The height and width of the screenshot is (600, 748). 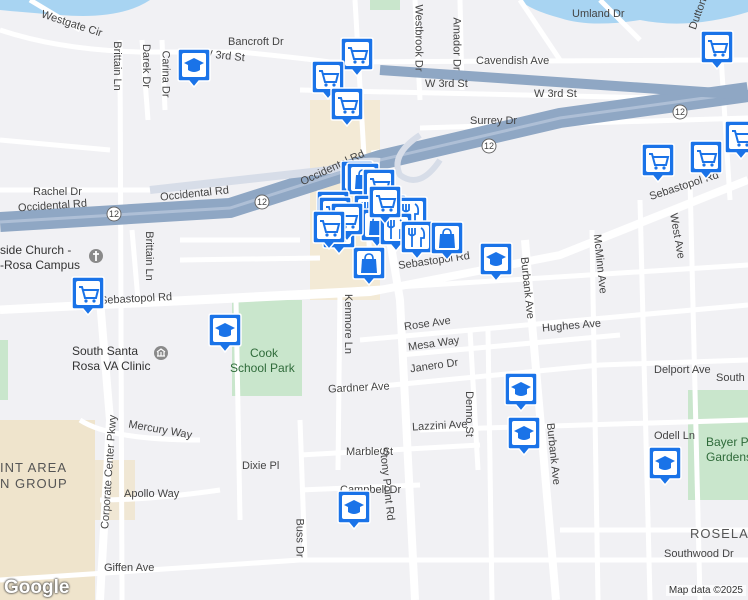 I want to click on street-label: Surrey Dr, so click(x=494, y=121).